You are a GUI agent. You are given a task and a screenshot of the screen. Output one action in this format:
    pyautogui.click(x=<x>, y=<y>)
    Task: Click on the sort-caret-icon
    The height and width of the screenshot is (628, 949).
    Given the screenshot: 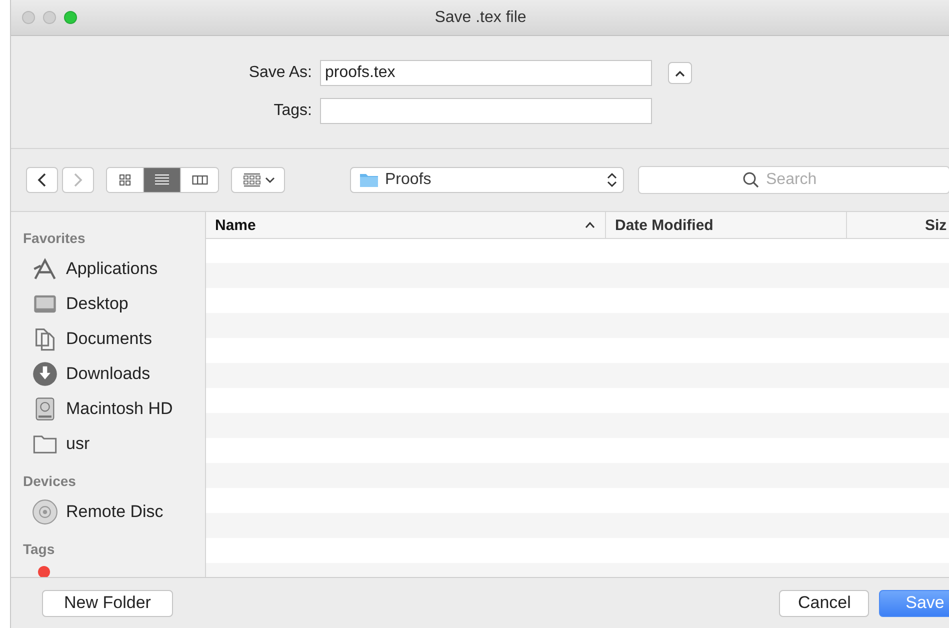 What is the action you would take?
    pyautogui.click(x=590, y=225)
    